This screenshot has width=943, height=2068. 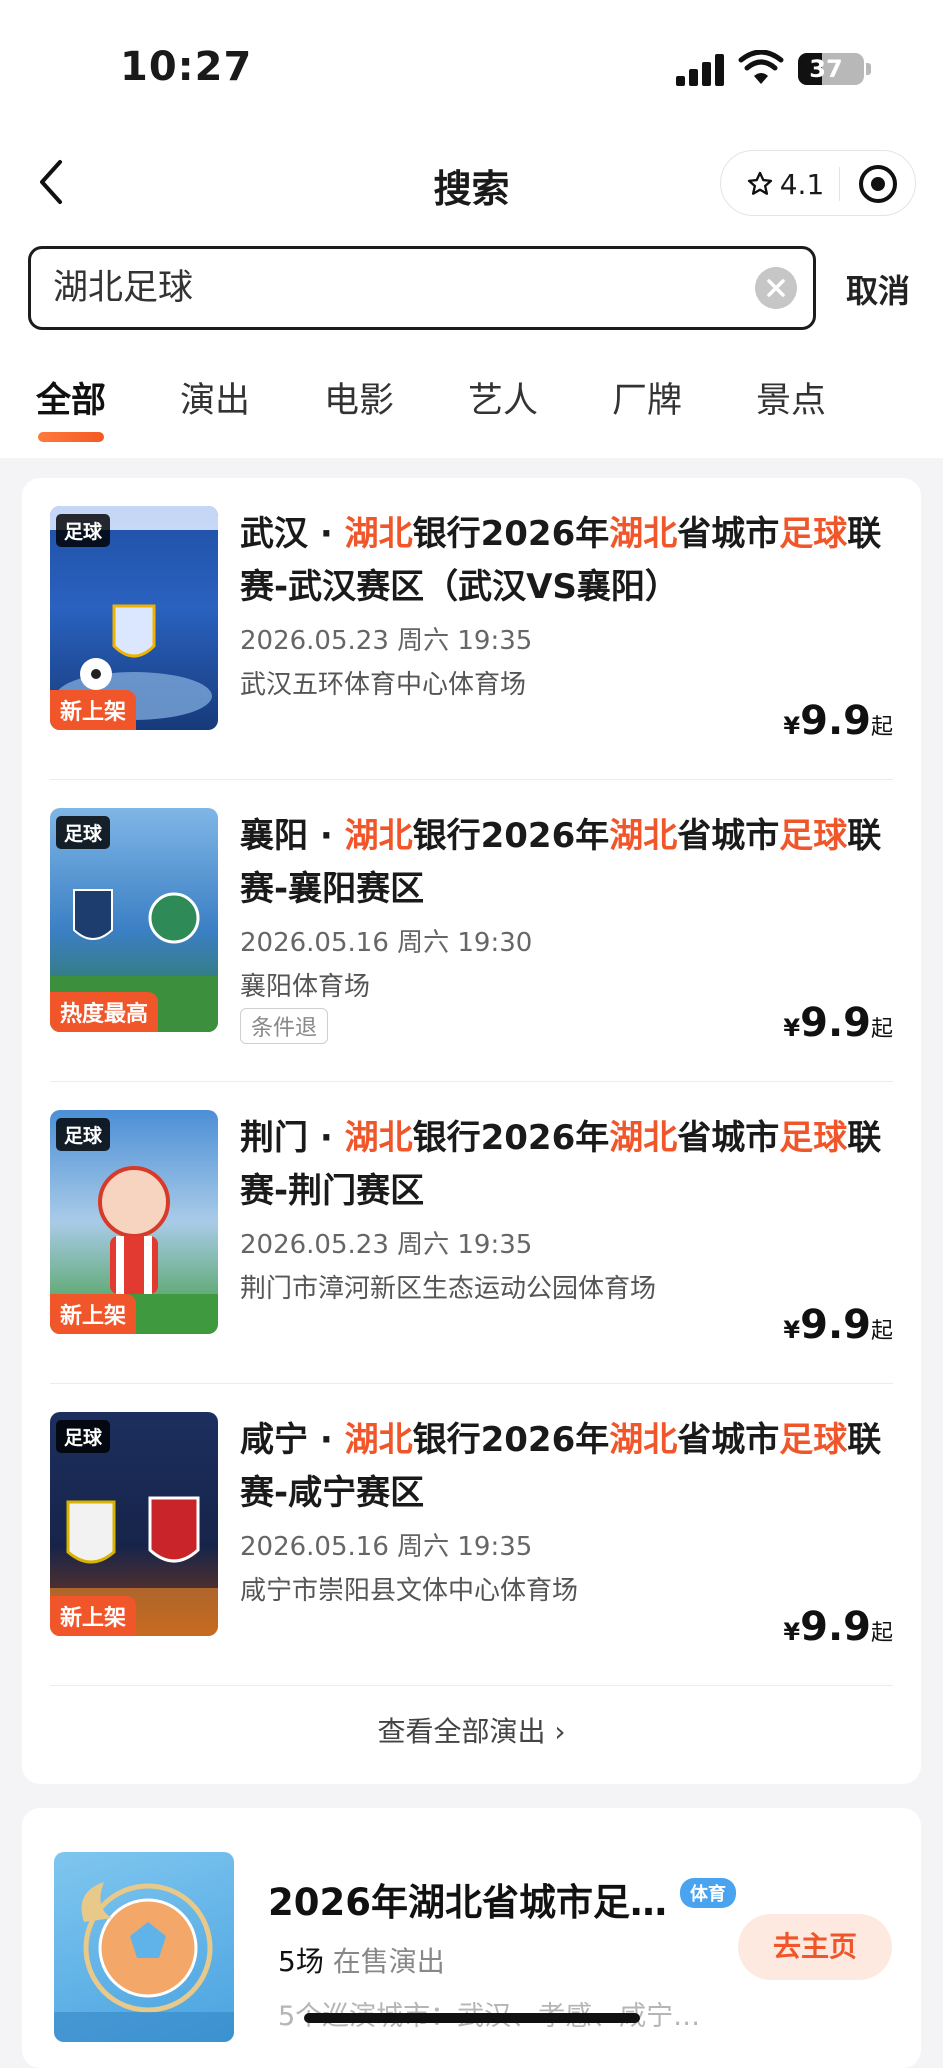 What do you see at coordinates (305, 987) in the screenshot?
I see `event-venue: 襄阳体育场` at bounding box center [305, 987].